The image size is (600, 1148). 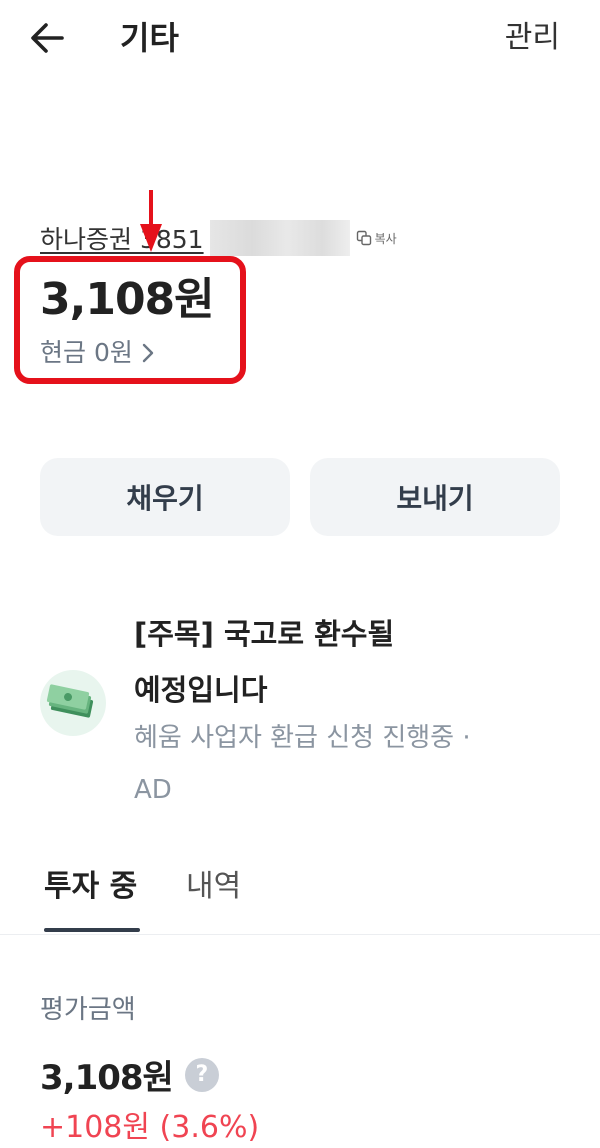 I want to click on ad-subtitle: 혜움 사업자 환급 신청 진행중 · AD, so click(x=344, y=764).